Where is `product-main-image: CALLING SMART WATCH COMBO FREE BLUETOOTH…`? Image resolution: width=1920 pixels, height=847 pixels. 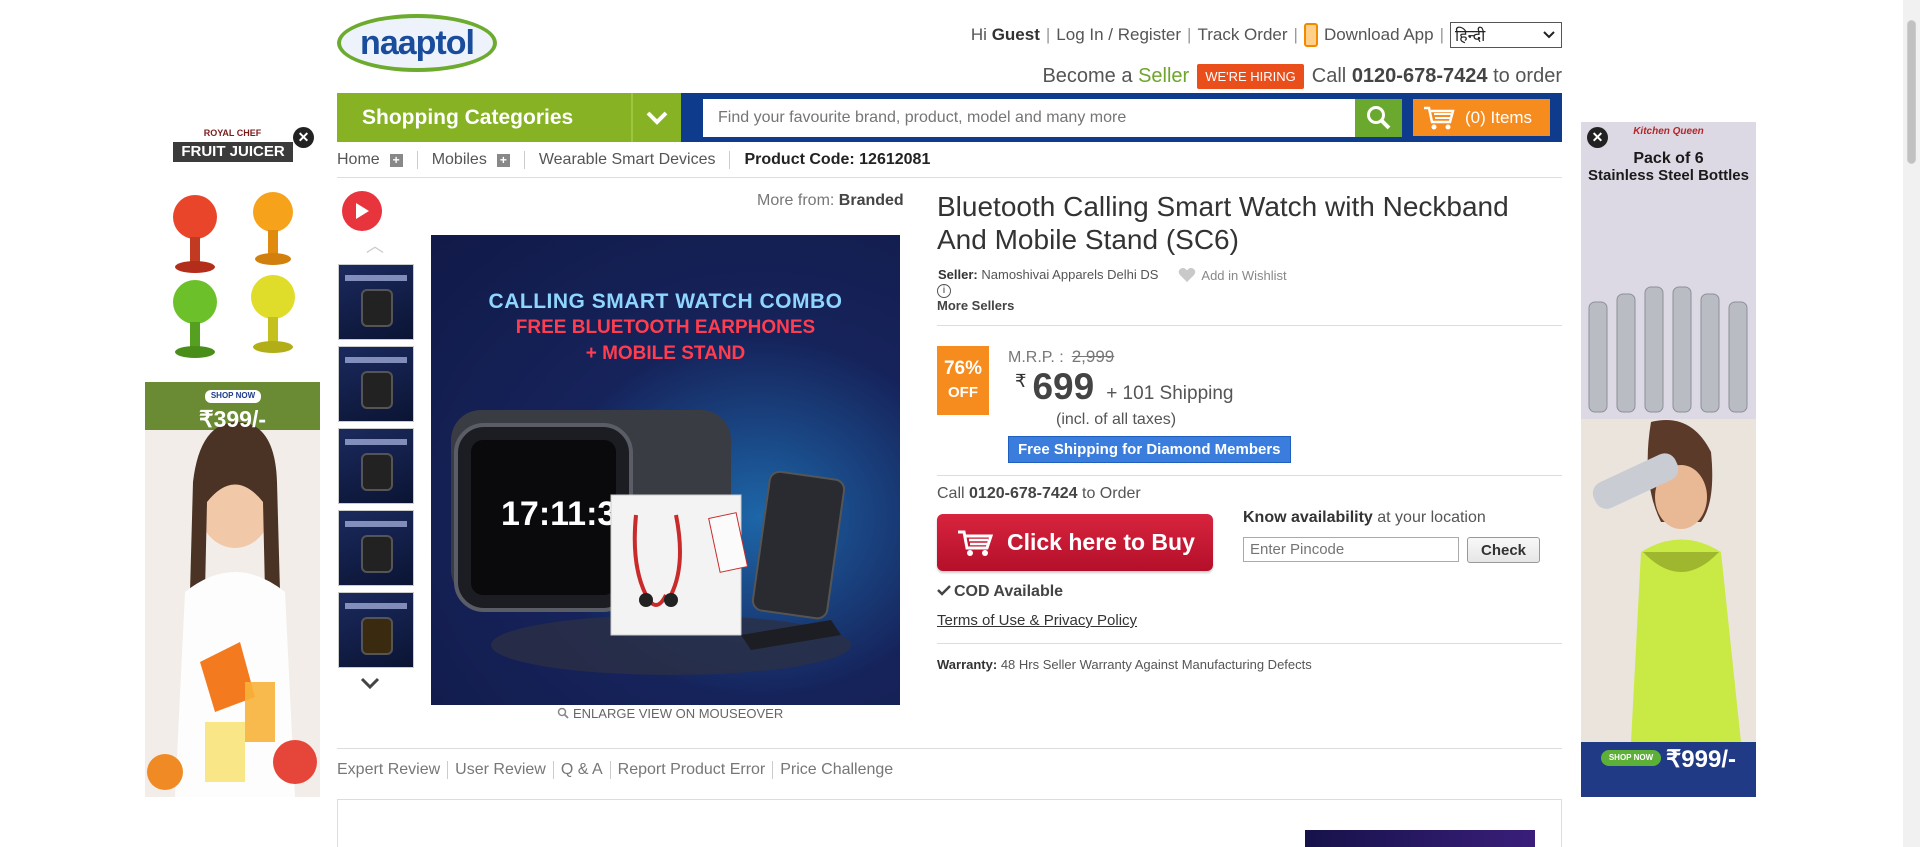
product-main-image: CALLING SMART WATCH COMBO FREE BLUETOOTH… is located at coordinates (665, 470).